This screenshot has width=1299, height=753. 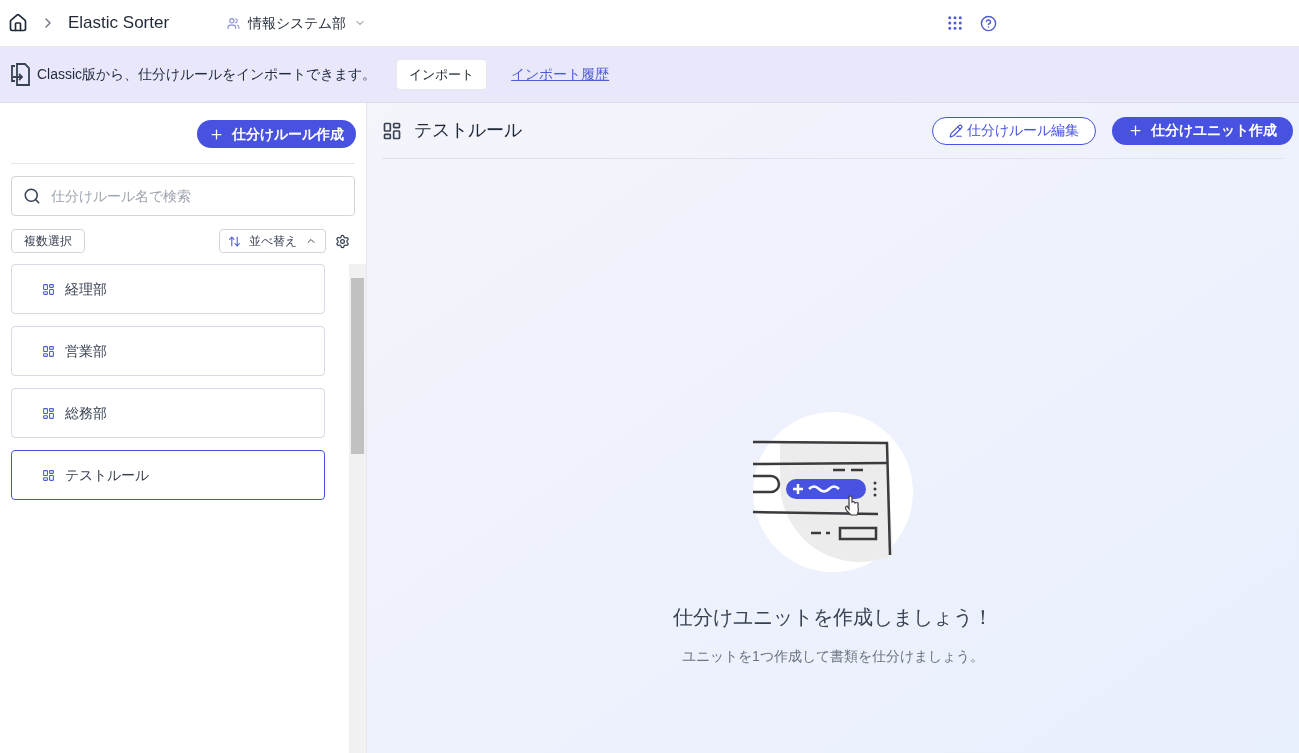 I want to click on rule-list-item: 経理部, so click(x=168, y=289).